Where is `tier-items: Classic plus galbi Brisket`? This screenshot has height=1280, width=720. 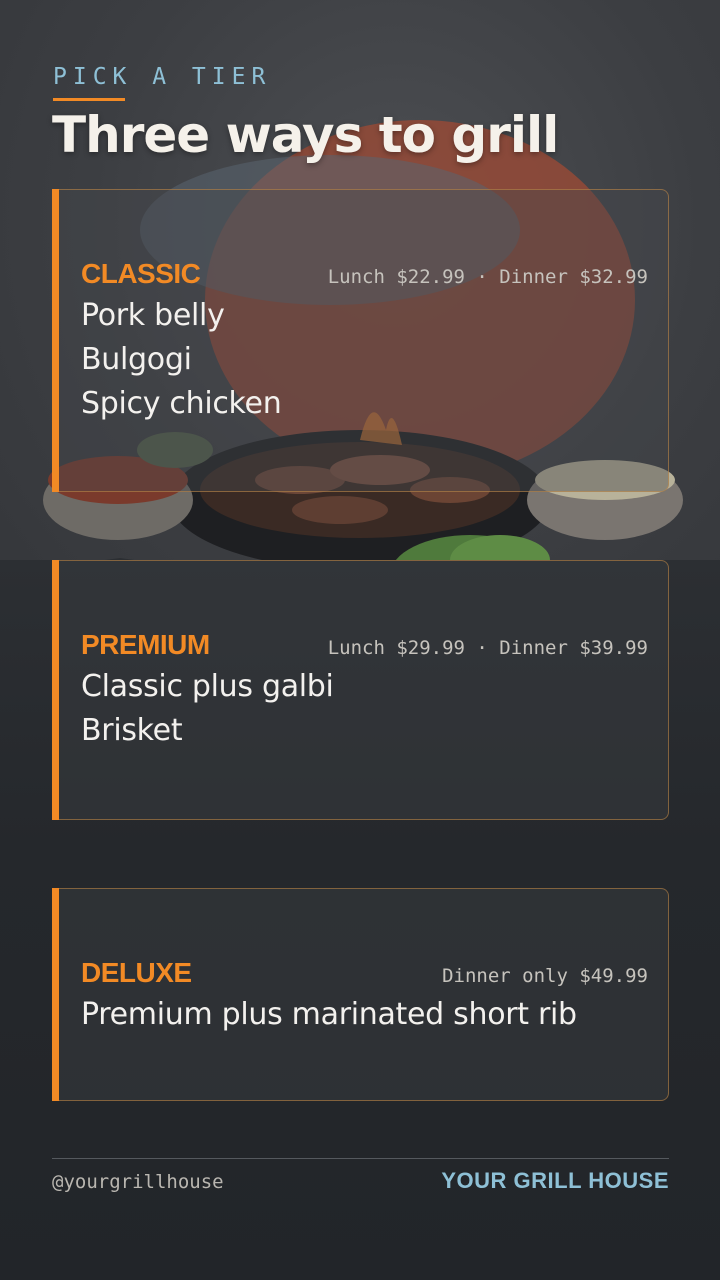 tier-items: Classic plus galbi Brisket is located at coordinates (207, 709).